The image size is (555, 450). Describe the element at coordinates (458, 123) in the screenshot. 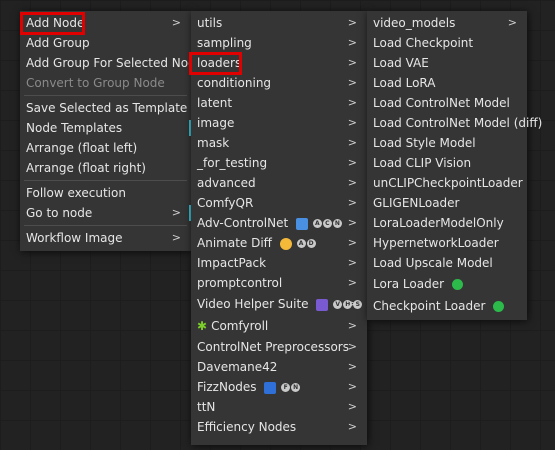

I see `menu-item-label: Load ControlNet Model (diff)` at that location.